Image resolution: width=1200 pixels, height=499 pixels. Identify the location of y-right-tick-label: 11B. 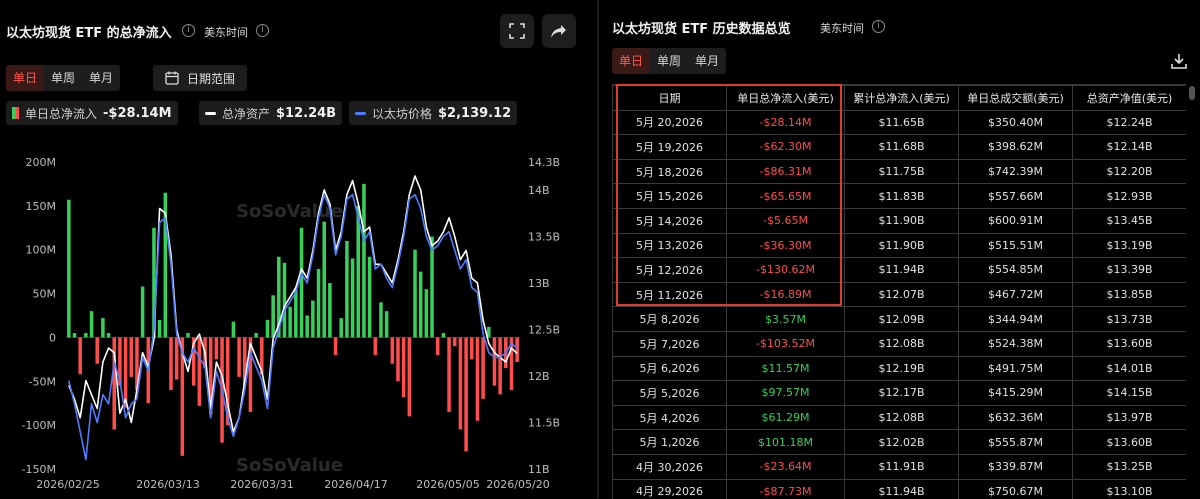
(539, 469).